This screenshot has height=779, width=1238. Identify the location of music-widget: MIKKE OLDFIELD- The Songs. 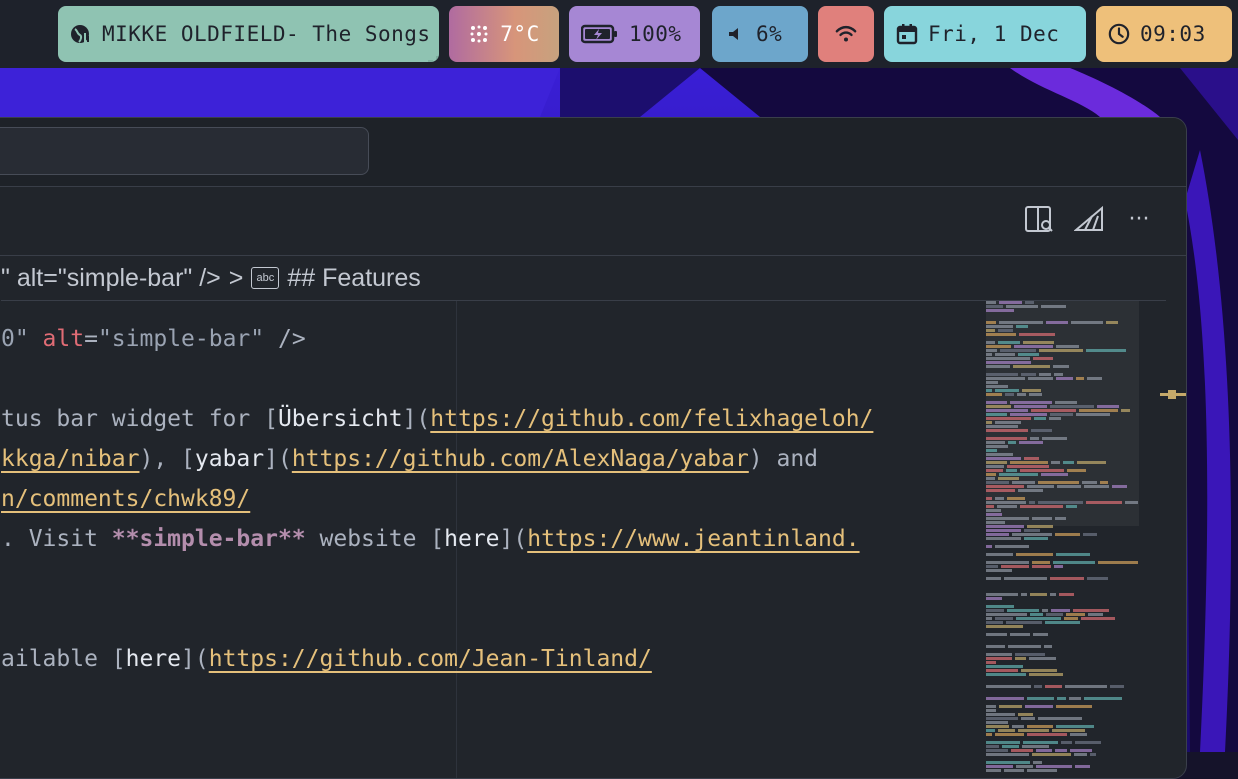
(248, 34).